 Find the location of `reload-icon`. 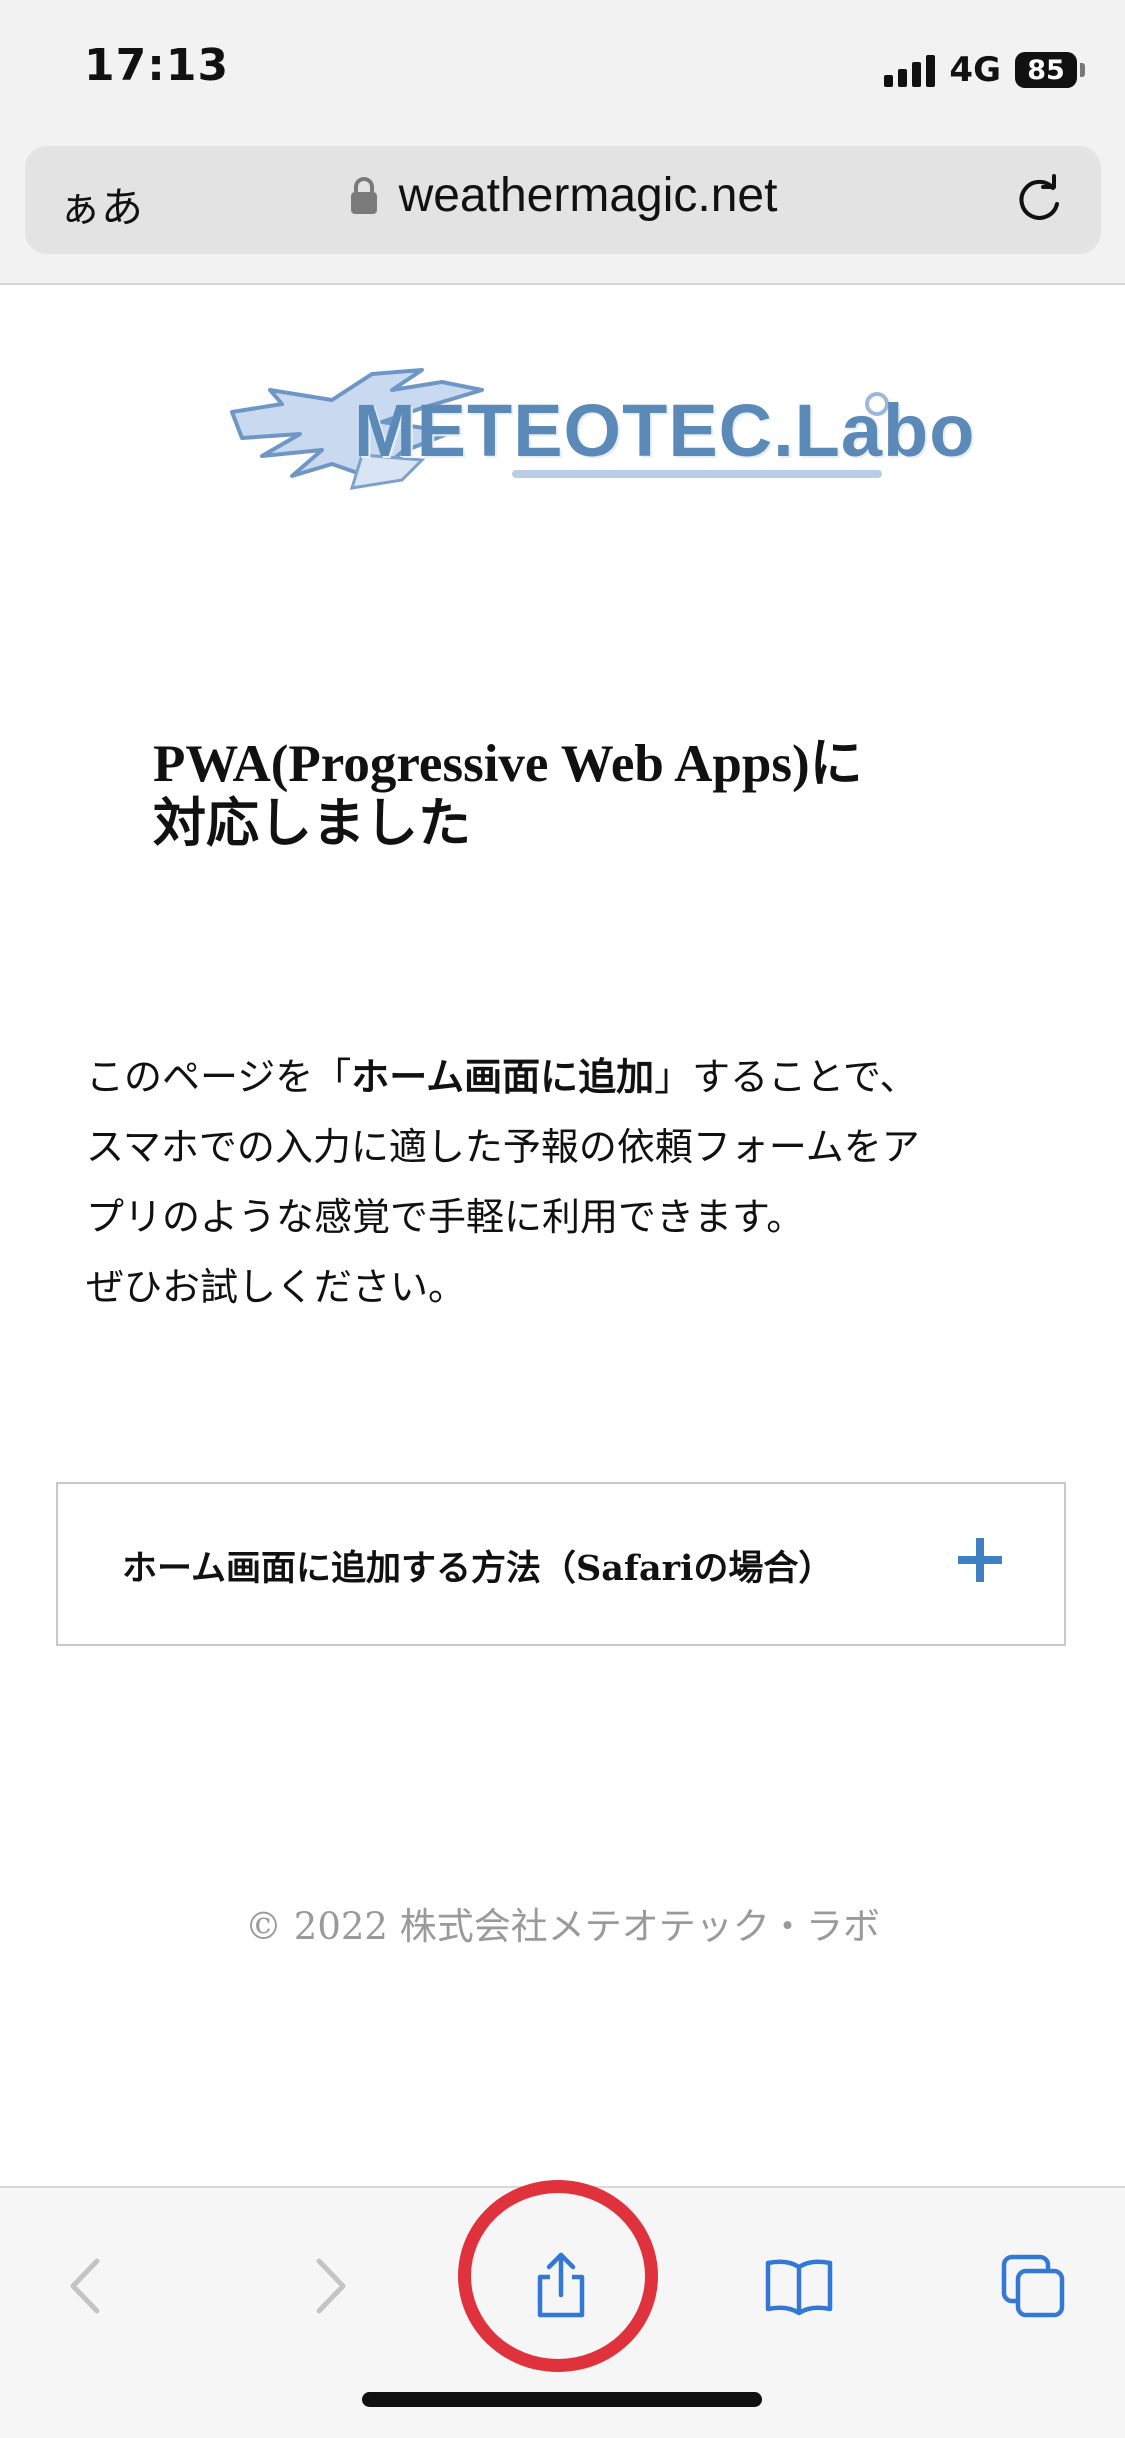

reload-icon is located at coordinates (1039, 200).